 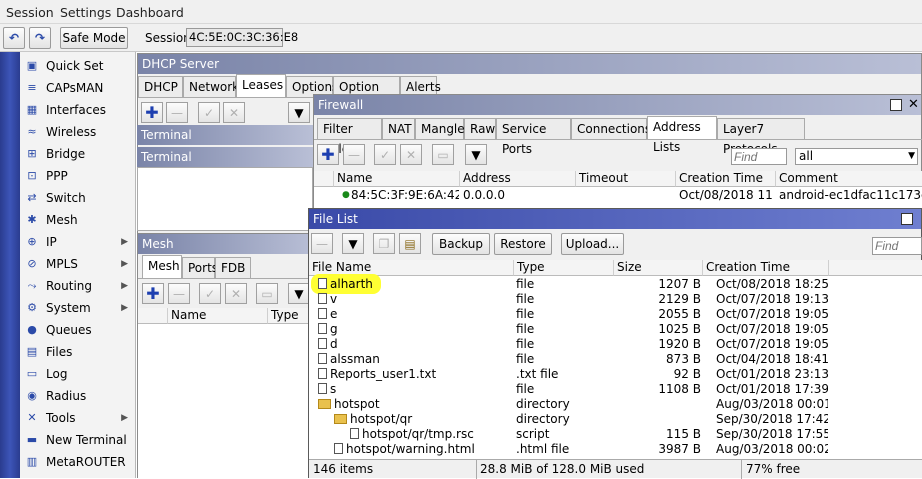 I want to click on tab-fw-nat: NAT, so click(x=398, y=128).